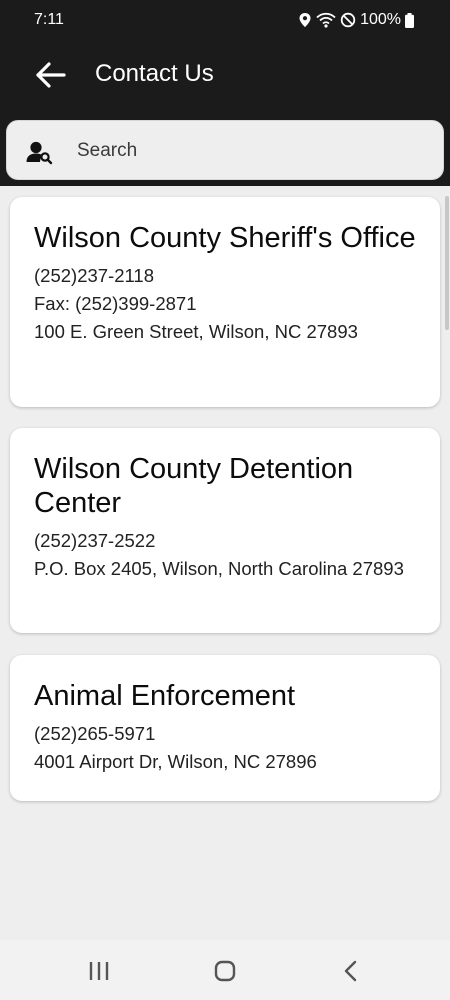 The image size is (450, 1000). Describe the element at coordinates (51, 75) in the screenshot. I see `arrow-left-icon` at that location.